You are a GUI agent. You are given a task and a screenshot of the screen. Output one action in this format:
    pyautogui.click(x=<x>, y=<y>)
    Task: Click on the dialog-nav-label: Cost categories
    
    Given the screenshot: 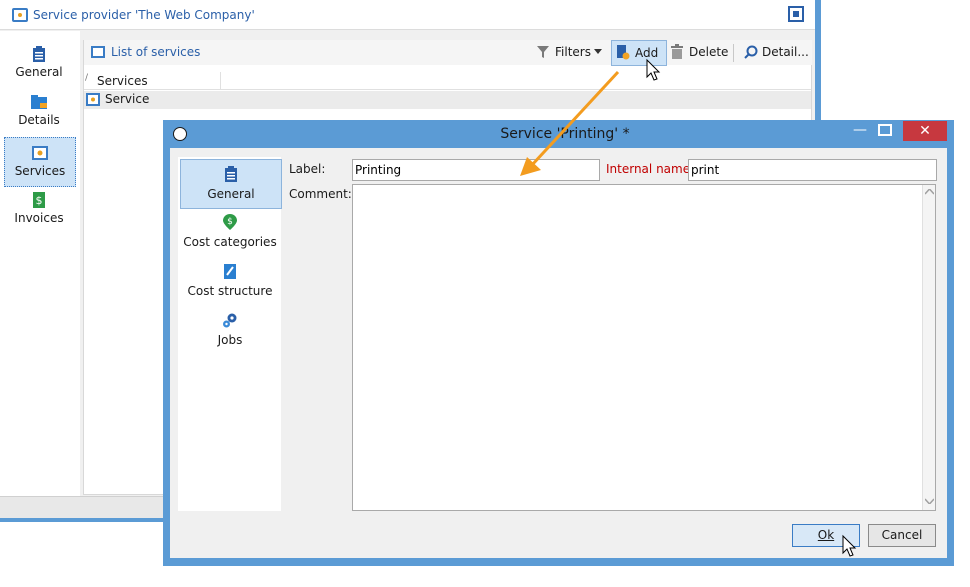 What is the action you would take?
    pyautogui.click(x=230, y=242)
    